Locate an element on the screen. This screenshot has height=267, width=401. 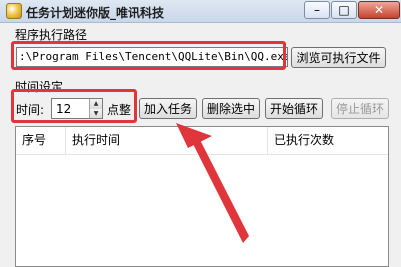
maximize-button: □ is located at coordinates (344, 10).